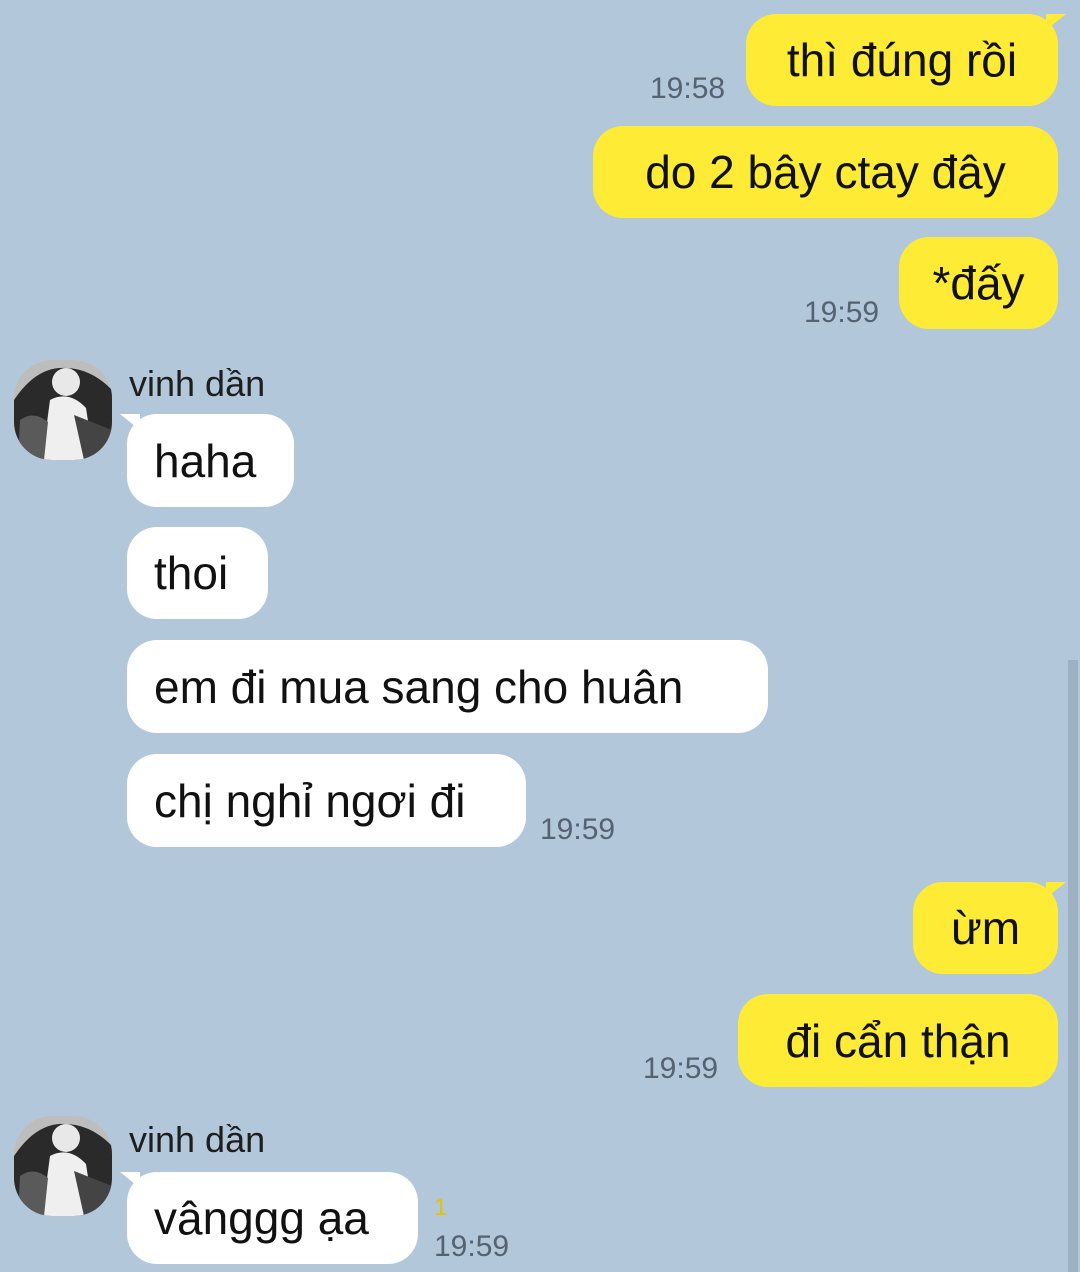 The image size is (1080, 1272). Describe the element at coordinates (447, 686) in the screenshot. I see `incoming-message-bubble: em đi mua sang cho huân` at that location.